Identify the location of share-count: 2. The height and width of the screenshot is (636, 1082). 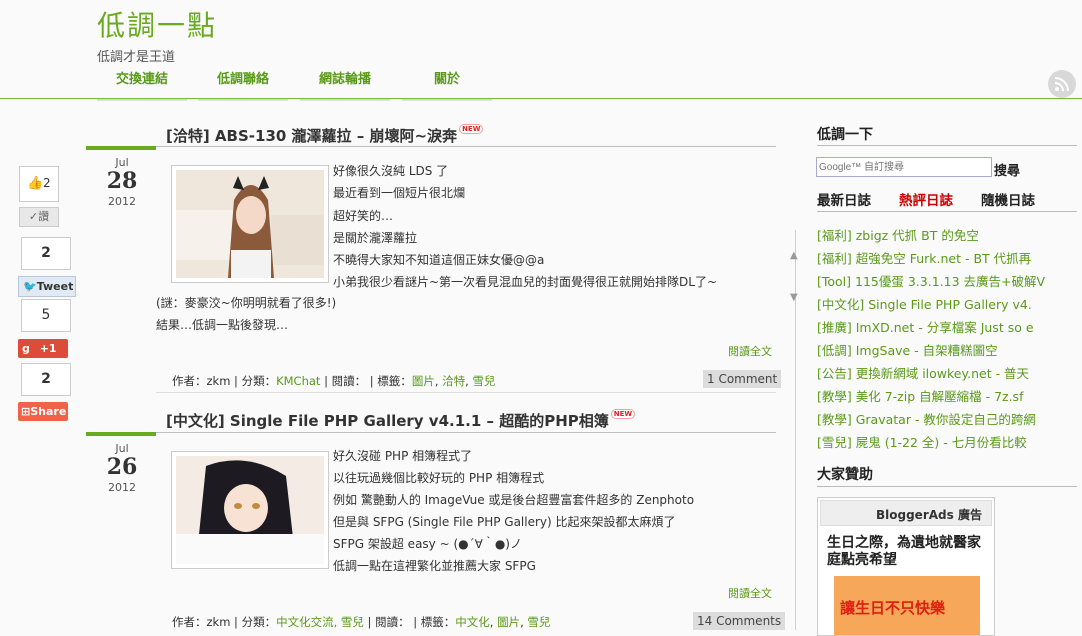
(46, 379).